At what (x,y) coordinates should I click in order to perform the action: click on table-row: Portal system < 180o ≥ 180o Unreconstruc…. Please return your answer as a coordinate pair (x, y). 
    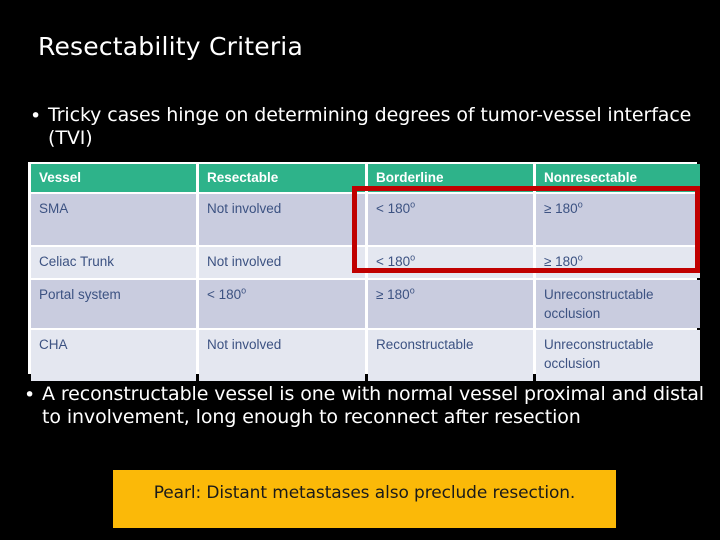
    Looking at the image, I should click on (365, 304).